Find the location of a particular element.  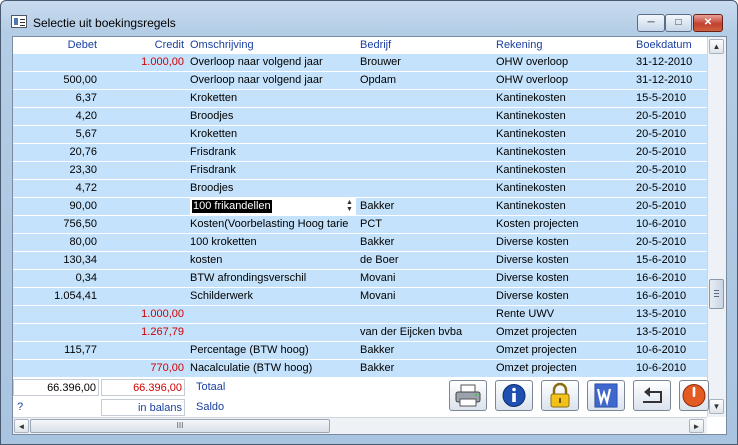

debet-cell: 756,50 is located at coordinates (55, 224).